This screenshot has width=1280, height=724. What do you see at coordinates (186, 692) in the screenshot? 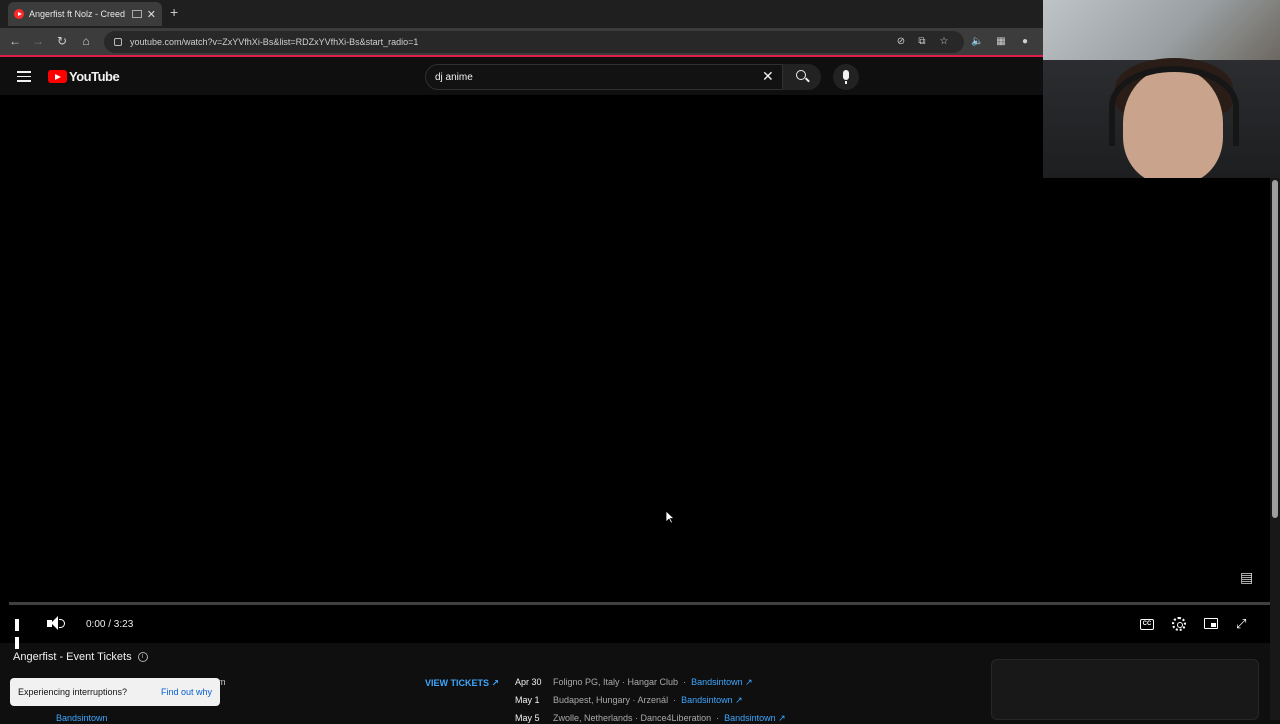
I see `find-out-why-link: Find out why` at bounding box center [186, 692].